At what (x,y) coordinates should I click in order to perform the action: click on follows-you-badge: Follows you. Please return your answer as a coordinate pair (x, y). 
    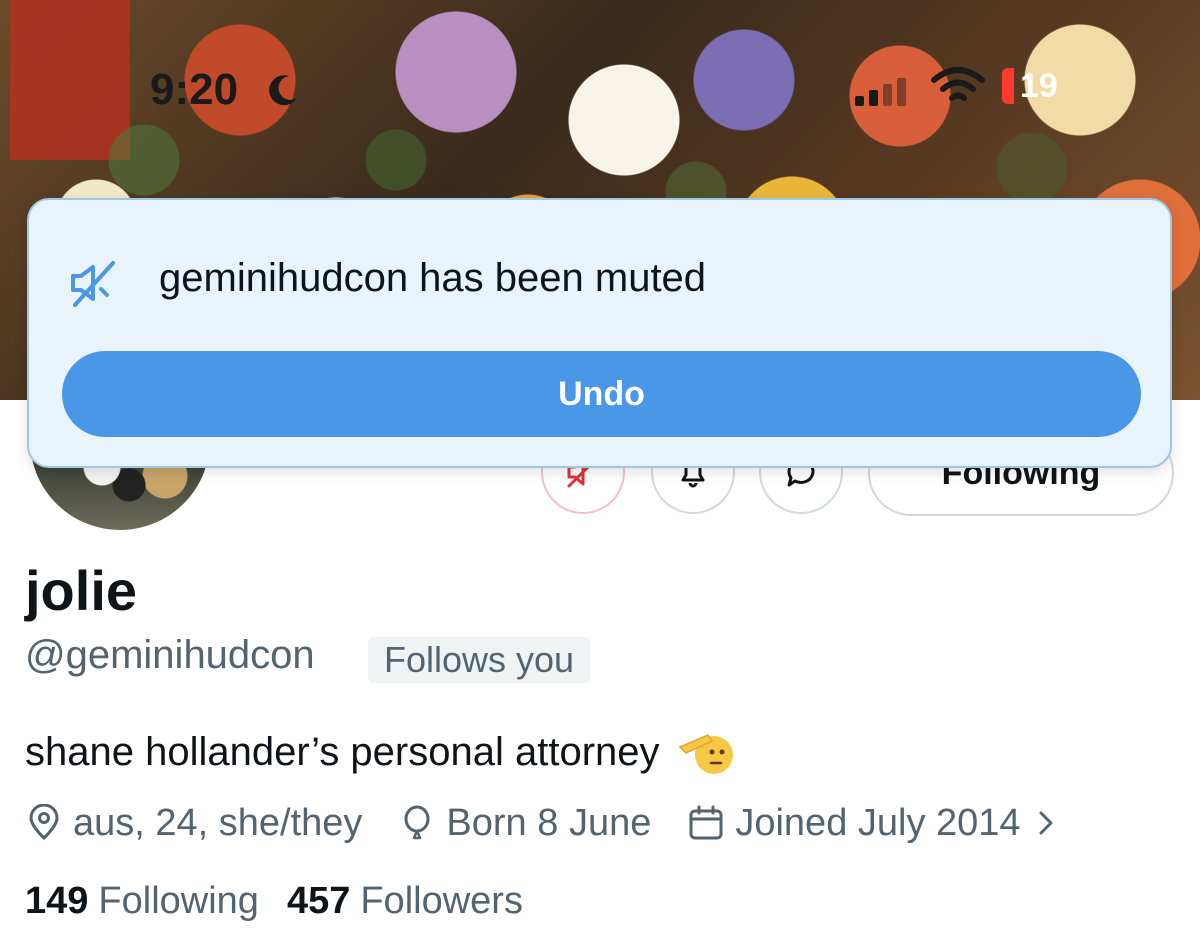
    Looking at the image, I should click on (479, 660).